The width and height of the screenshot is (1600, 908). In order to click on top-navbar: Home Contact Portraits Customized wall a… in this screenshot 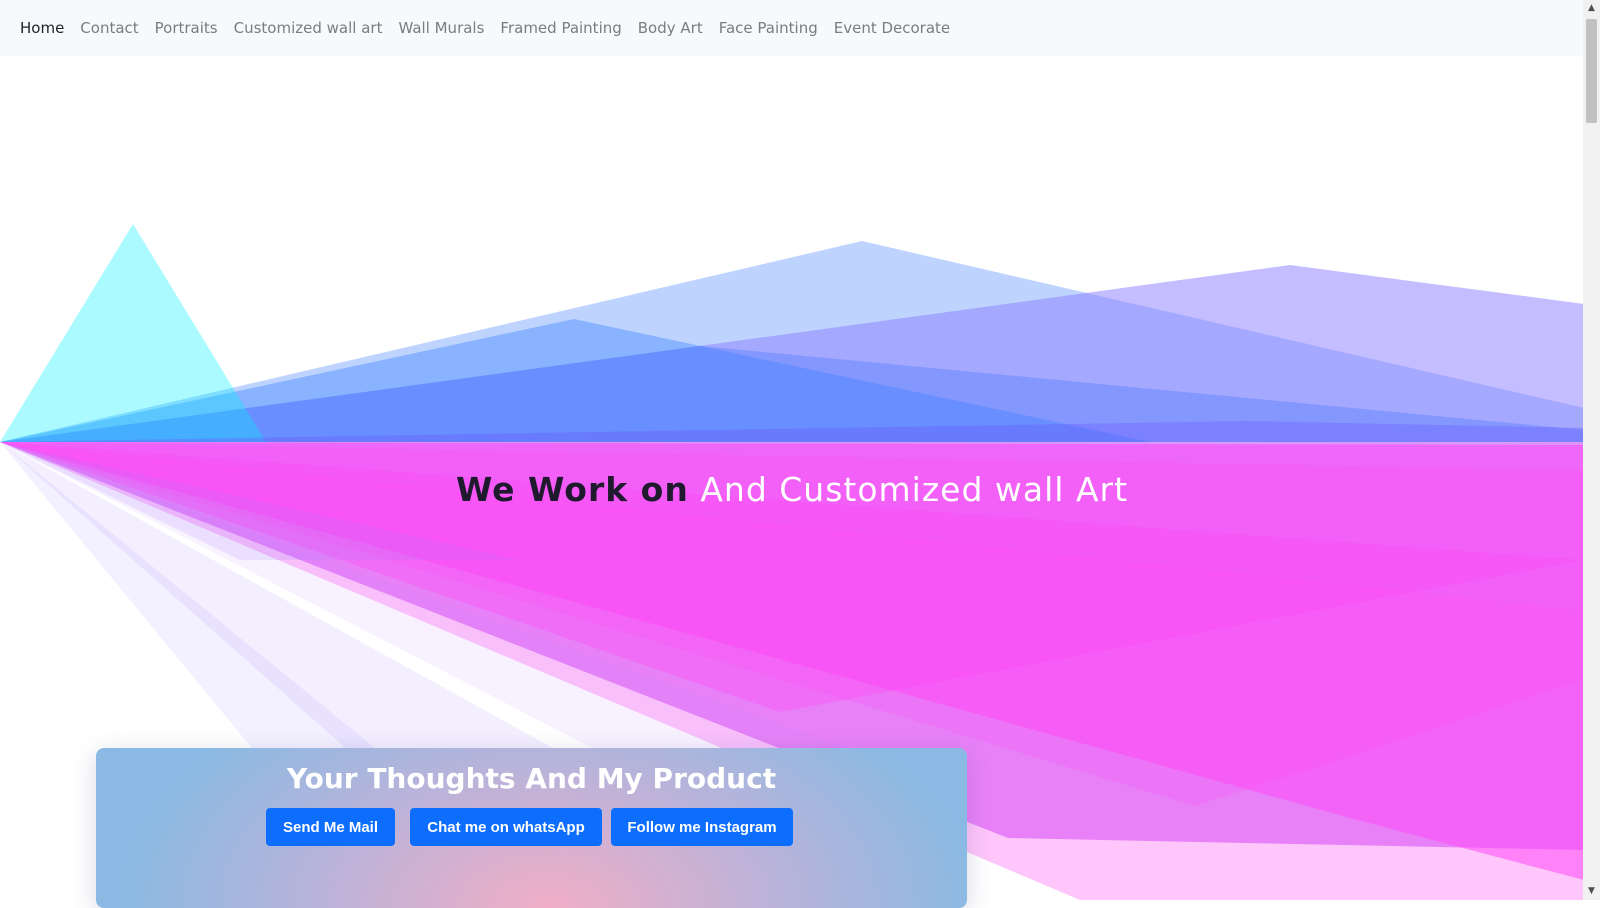, I will do `click(792, 28)`.